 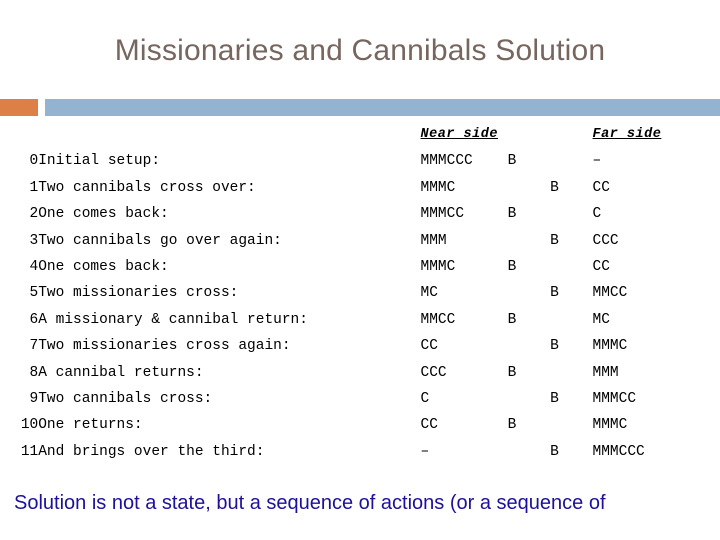 I want to click on step-description: One returns:, so click(x=90, y=425).